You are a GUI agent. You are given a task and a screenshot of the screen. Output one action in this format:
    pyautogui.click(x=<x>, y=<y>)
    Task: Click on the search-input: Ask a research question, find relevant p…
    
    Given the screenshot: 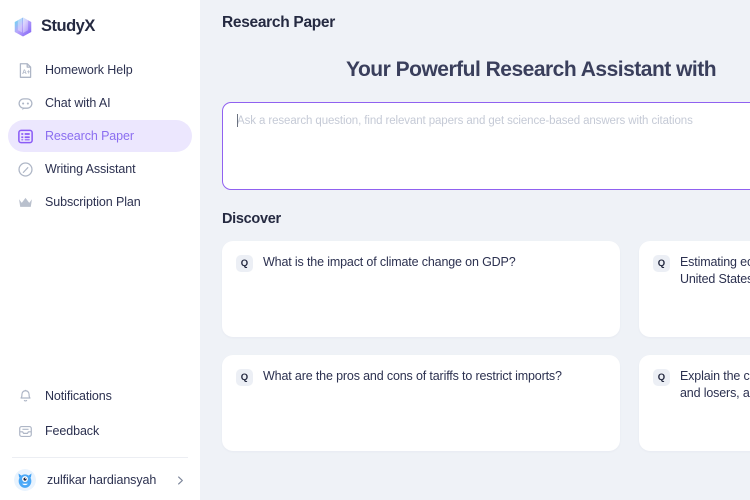 What is the action you would take?
    pyautogui.click(x=486, y=146)
    